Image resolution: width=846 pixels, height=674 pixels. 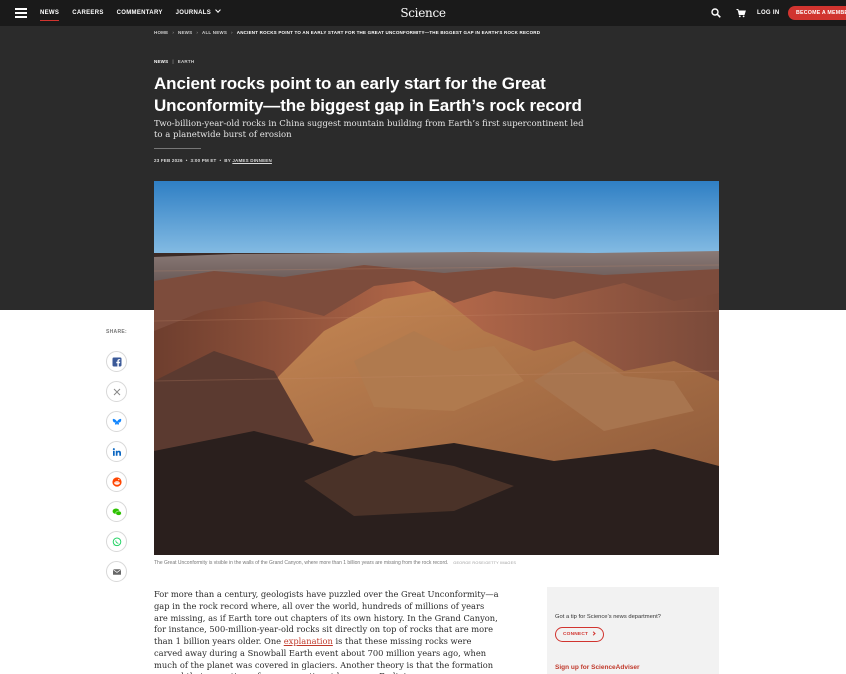 I want to click on share-reddit-button, so click(x=116, y=481).